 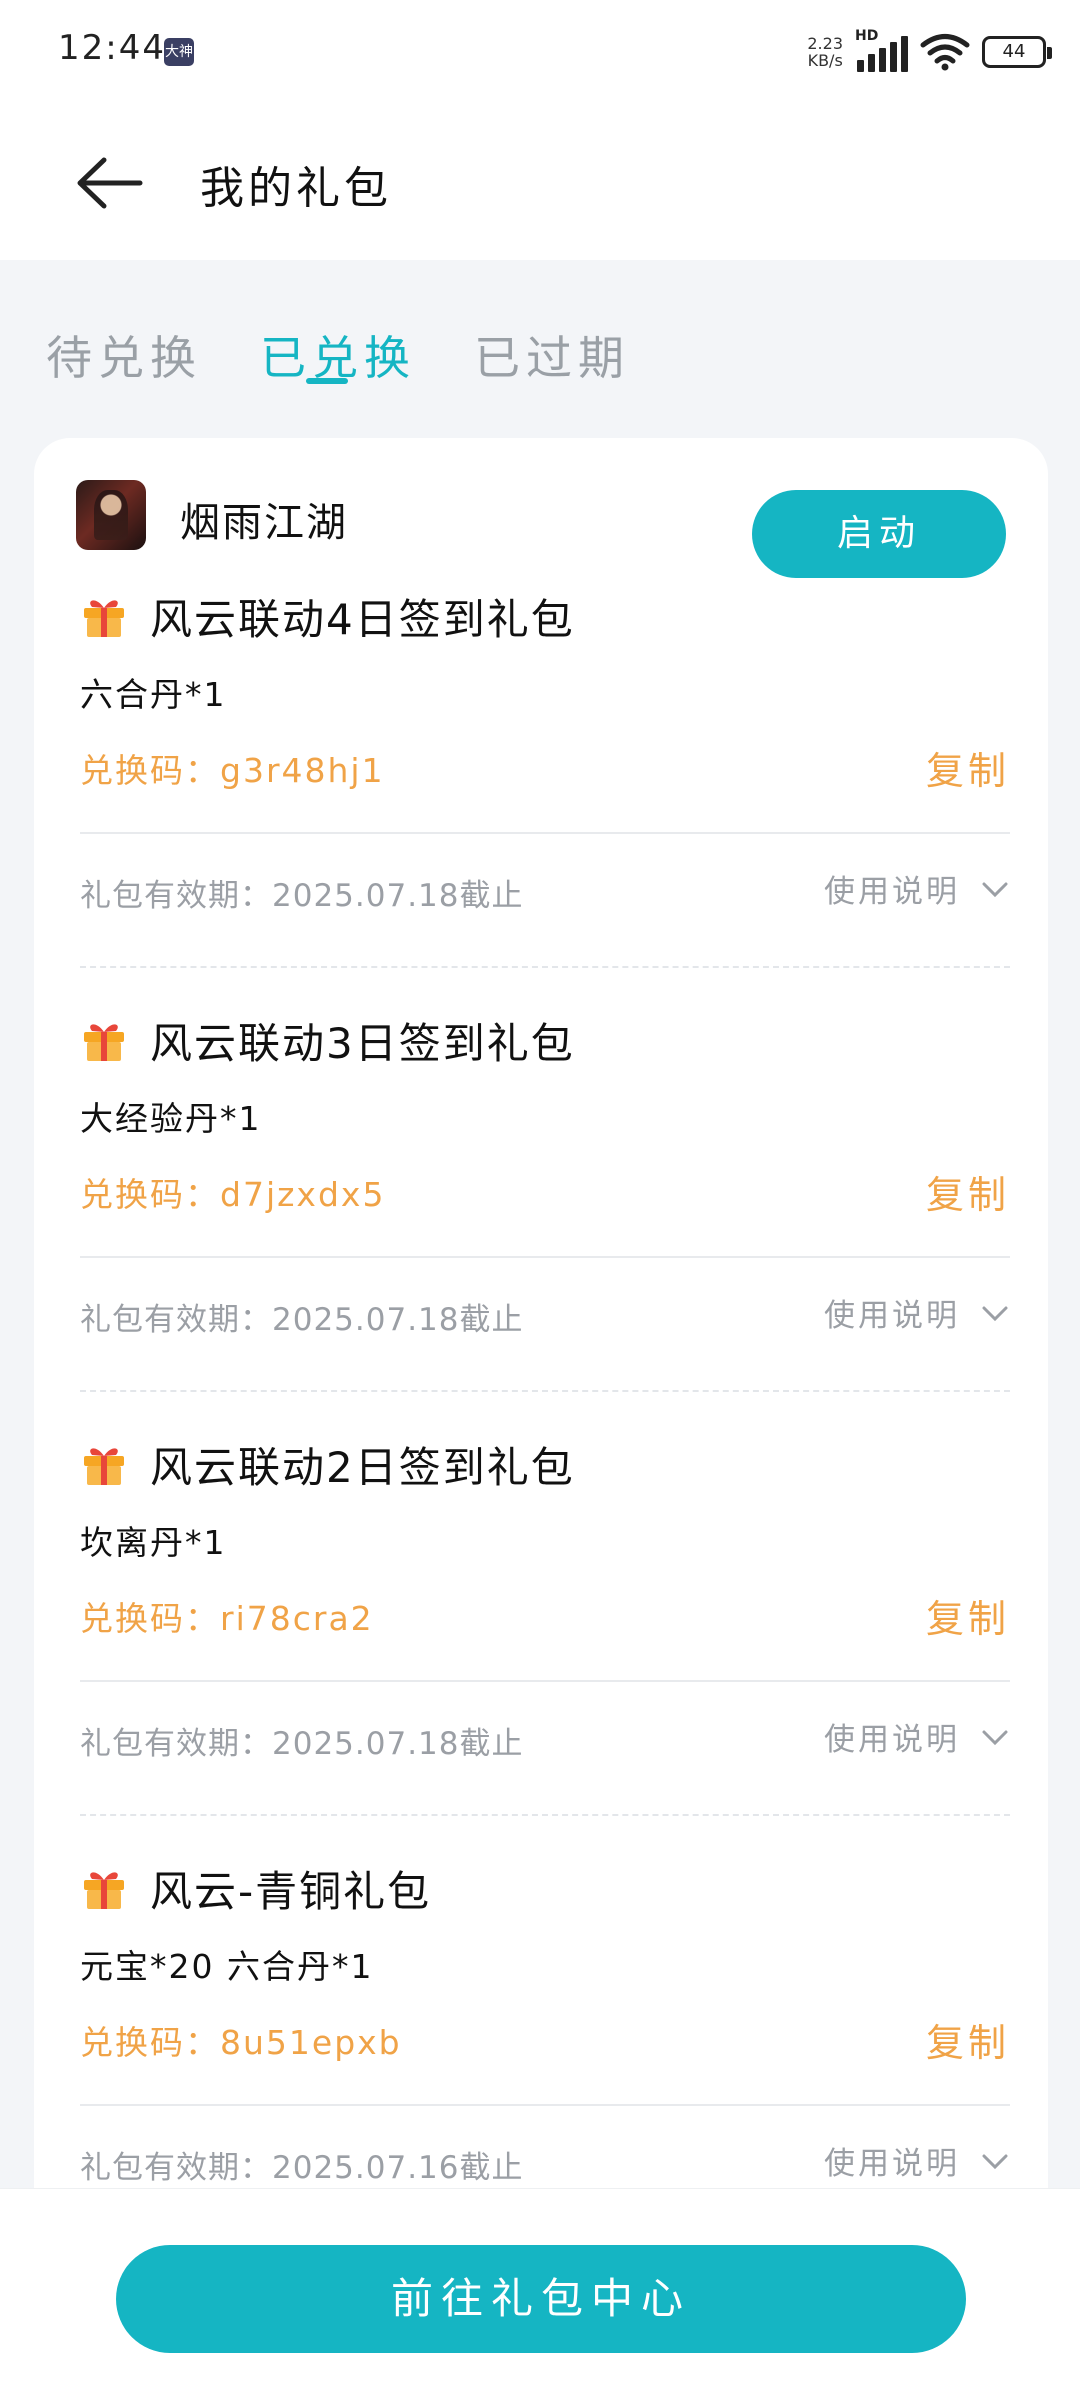 What do you see at coordinates (540, 185) in the screenshot?
I see `app-header: 我的礼包` at bounding box center [540, 185].